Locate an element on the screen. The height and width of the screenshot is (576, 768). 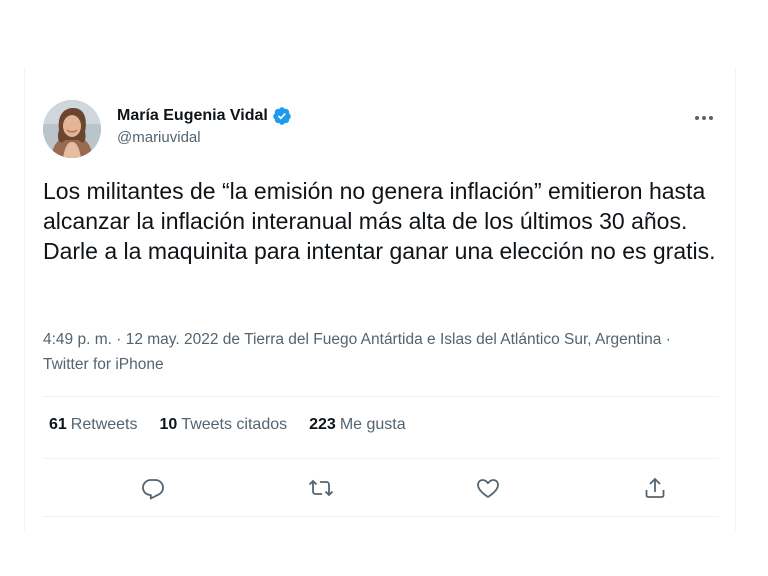
likes-label: Me gusta is located at coordinates (372, 424).